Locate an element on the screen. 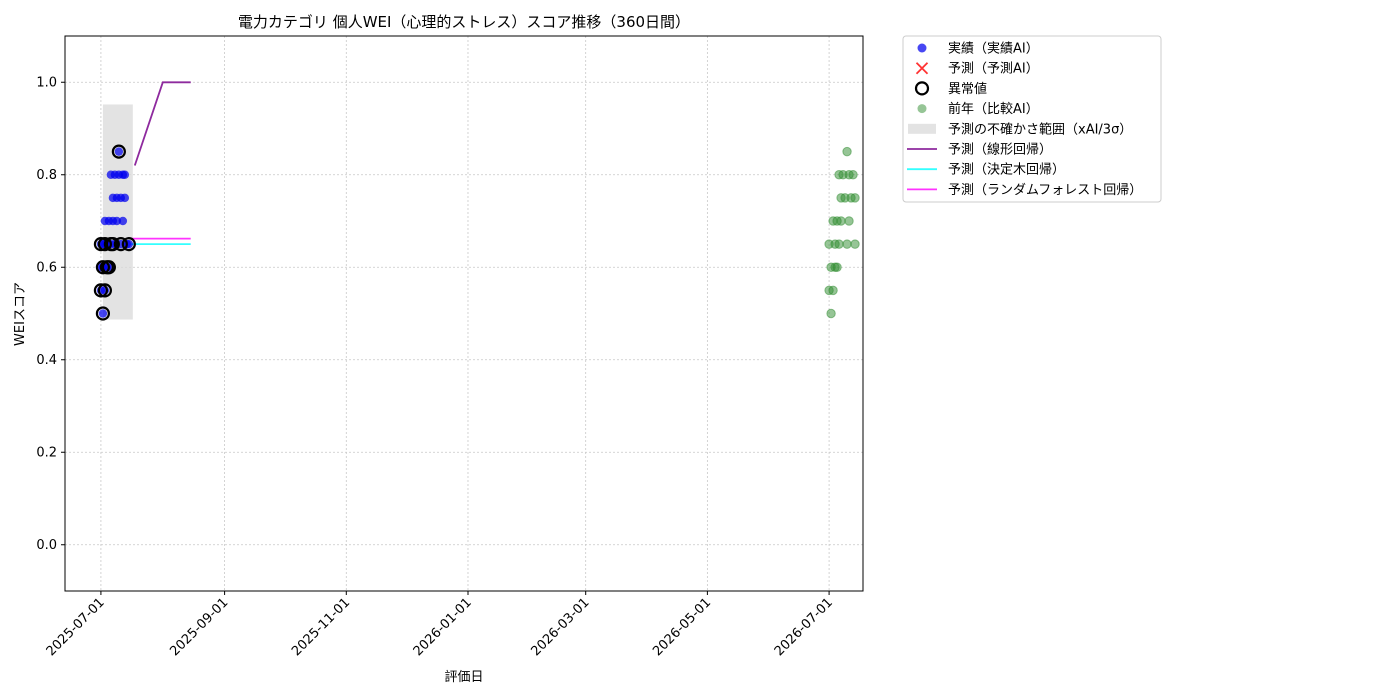 The image size is (1400, 700). y-tick-label: 0.6 is located at coordinates (46, 267).